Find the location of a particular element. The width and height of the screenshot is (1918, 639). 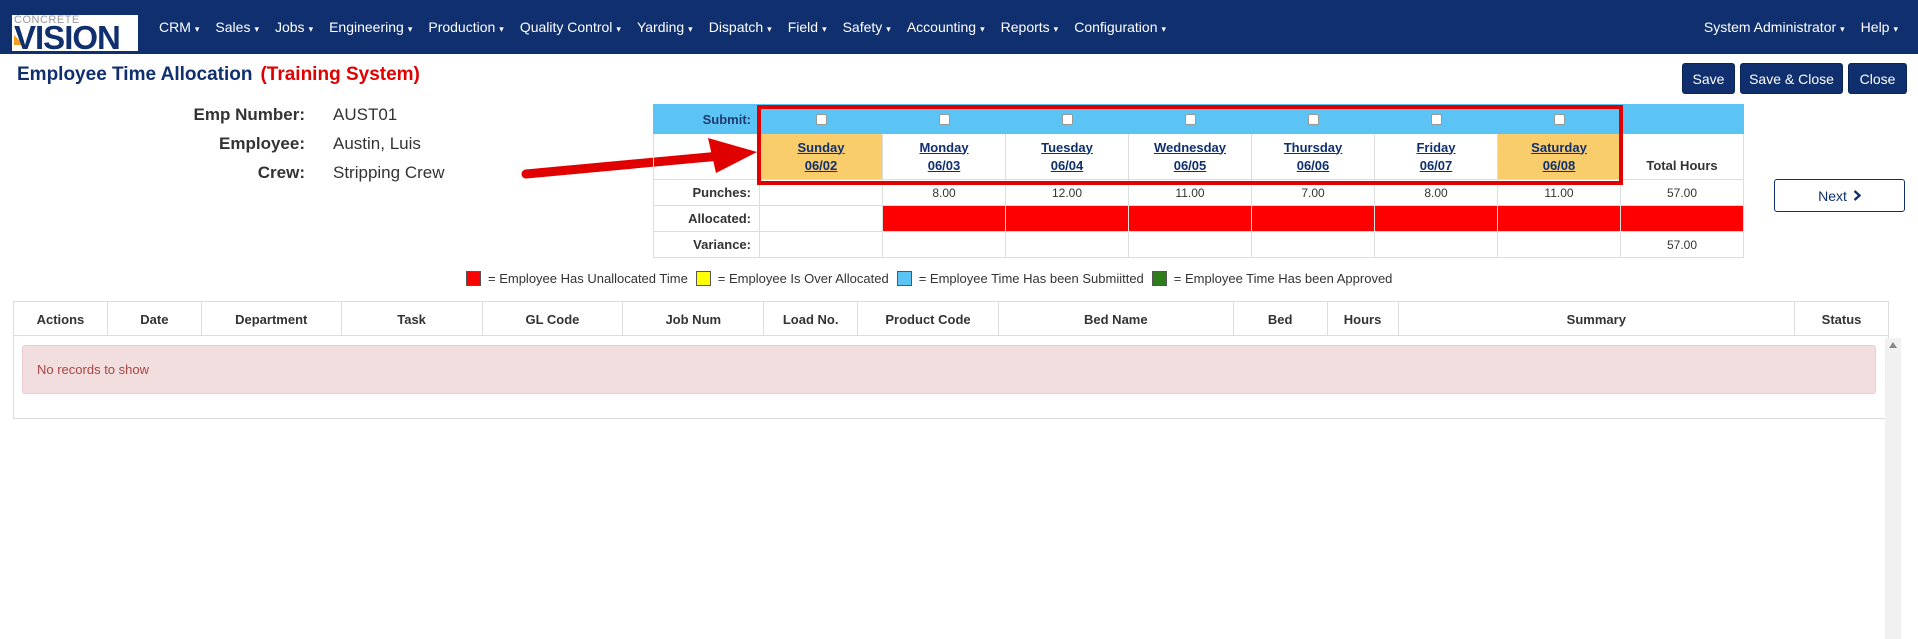

day-cell-tuesday: Tuesday 06/04 is located at coordinates (1067, 156).